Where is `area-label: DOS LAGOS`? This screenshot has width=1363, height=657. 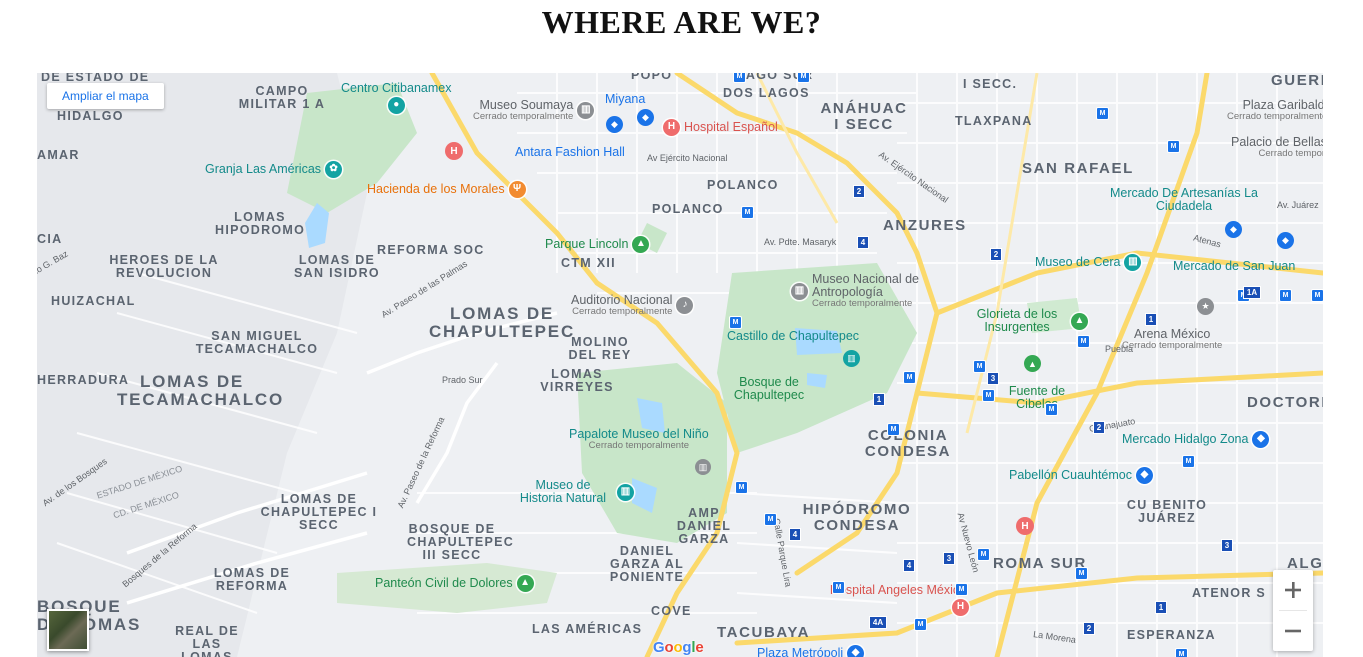
area-label: DOS LAGOS is located at coordinates (766, 93).